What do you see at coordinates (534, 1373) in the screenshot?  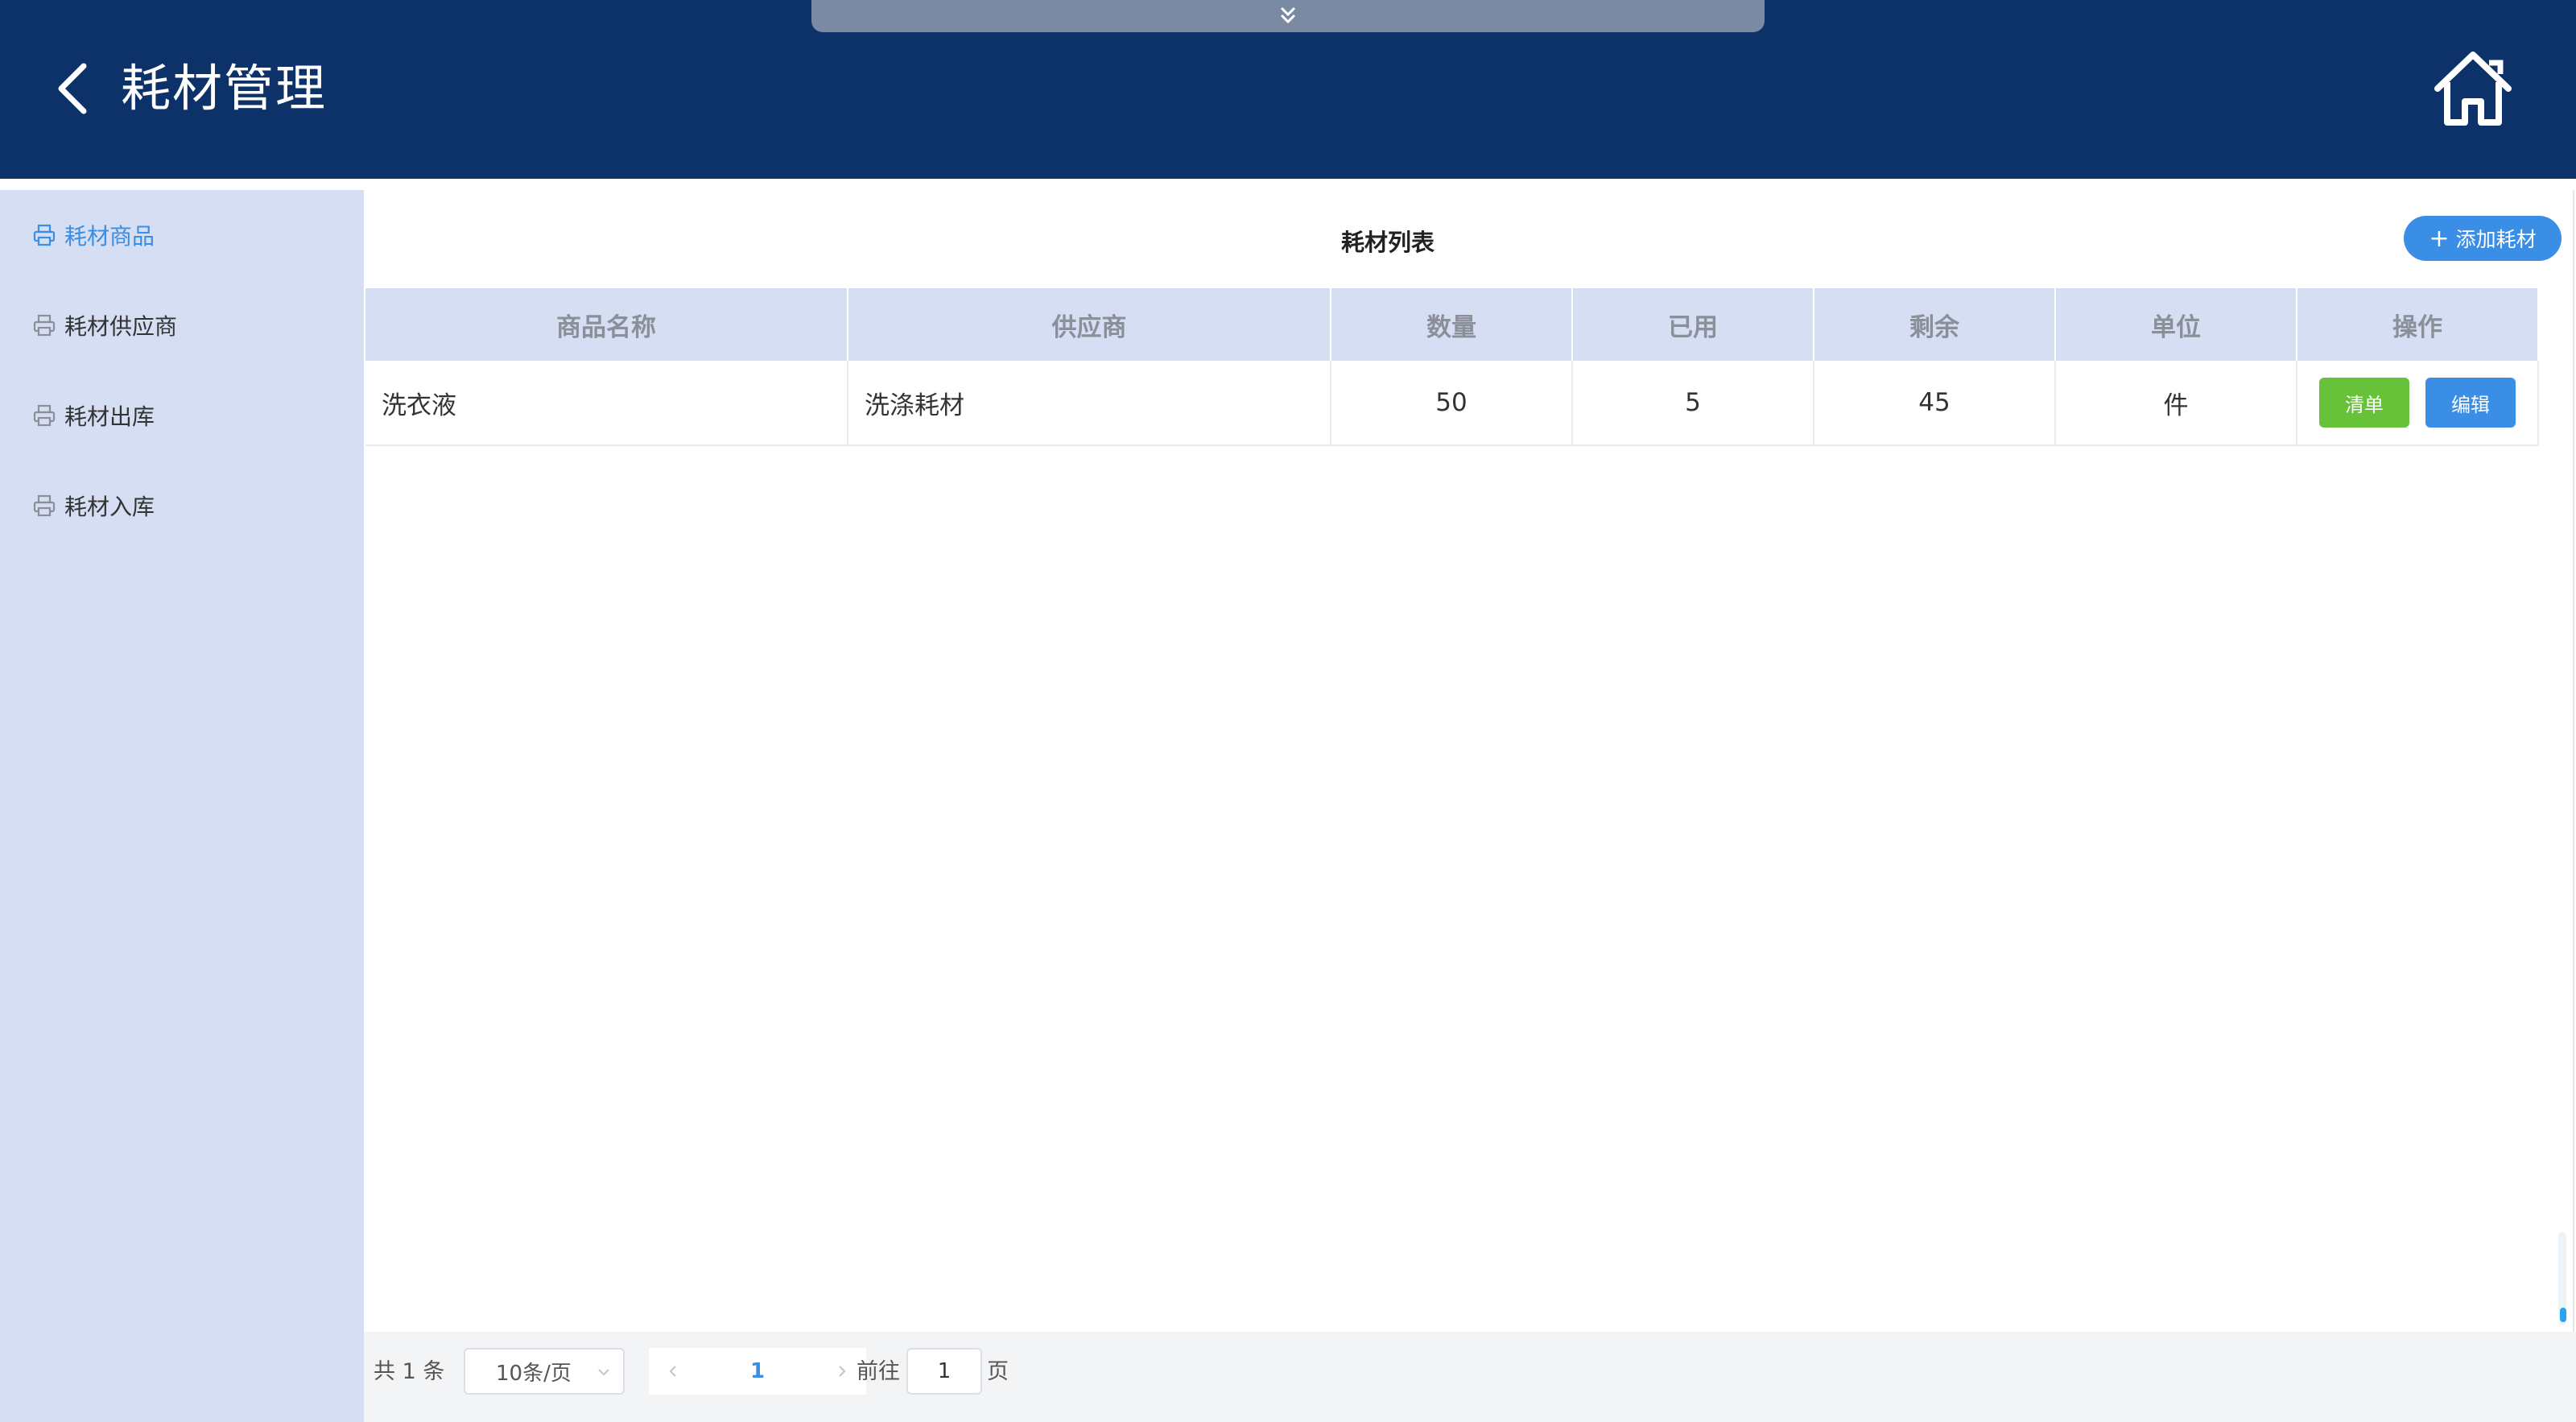 I see `page-size-value: 10条/页` at bounding box center [534, 1373].